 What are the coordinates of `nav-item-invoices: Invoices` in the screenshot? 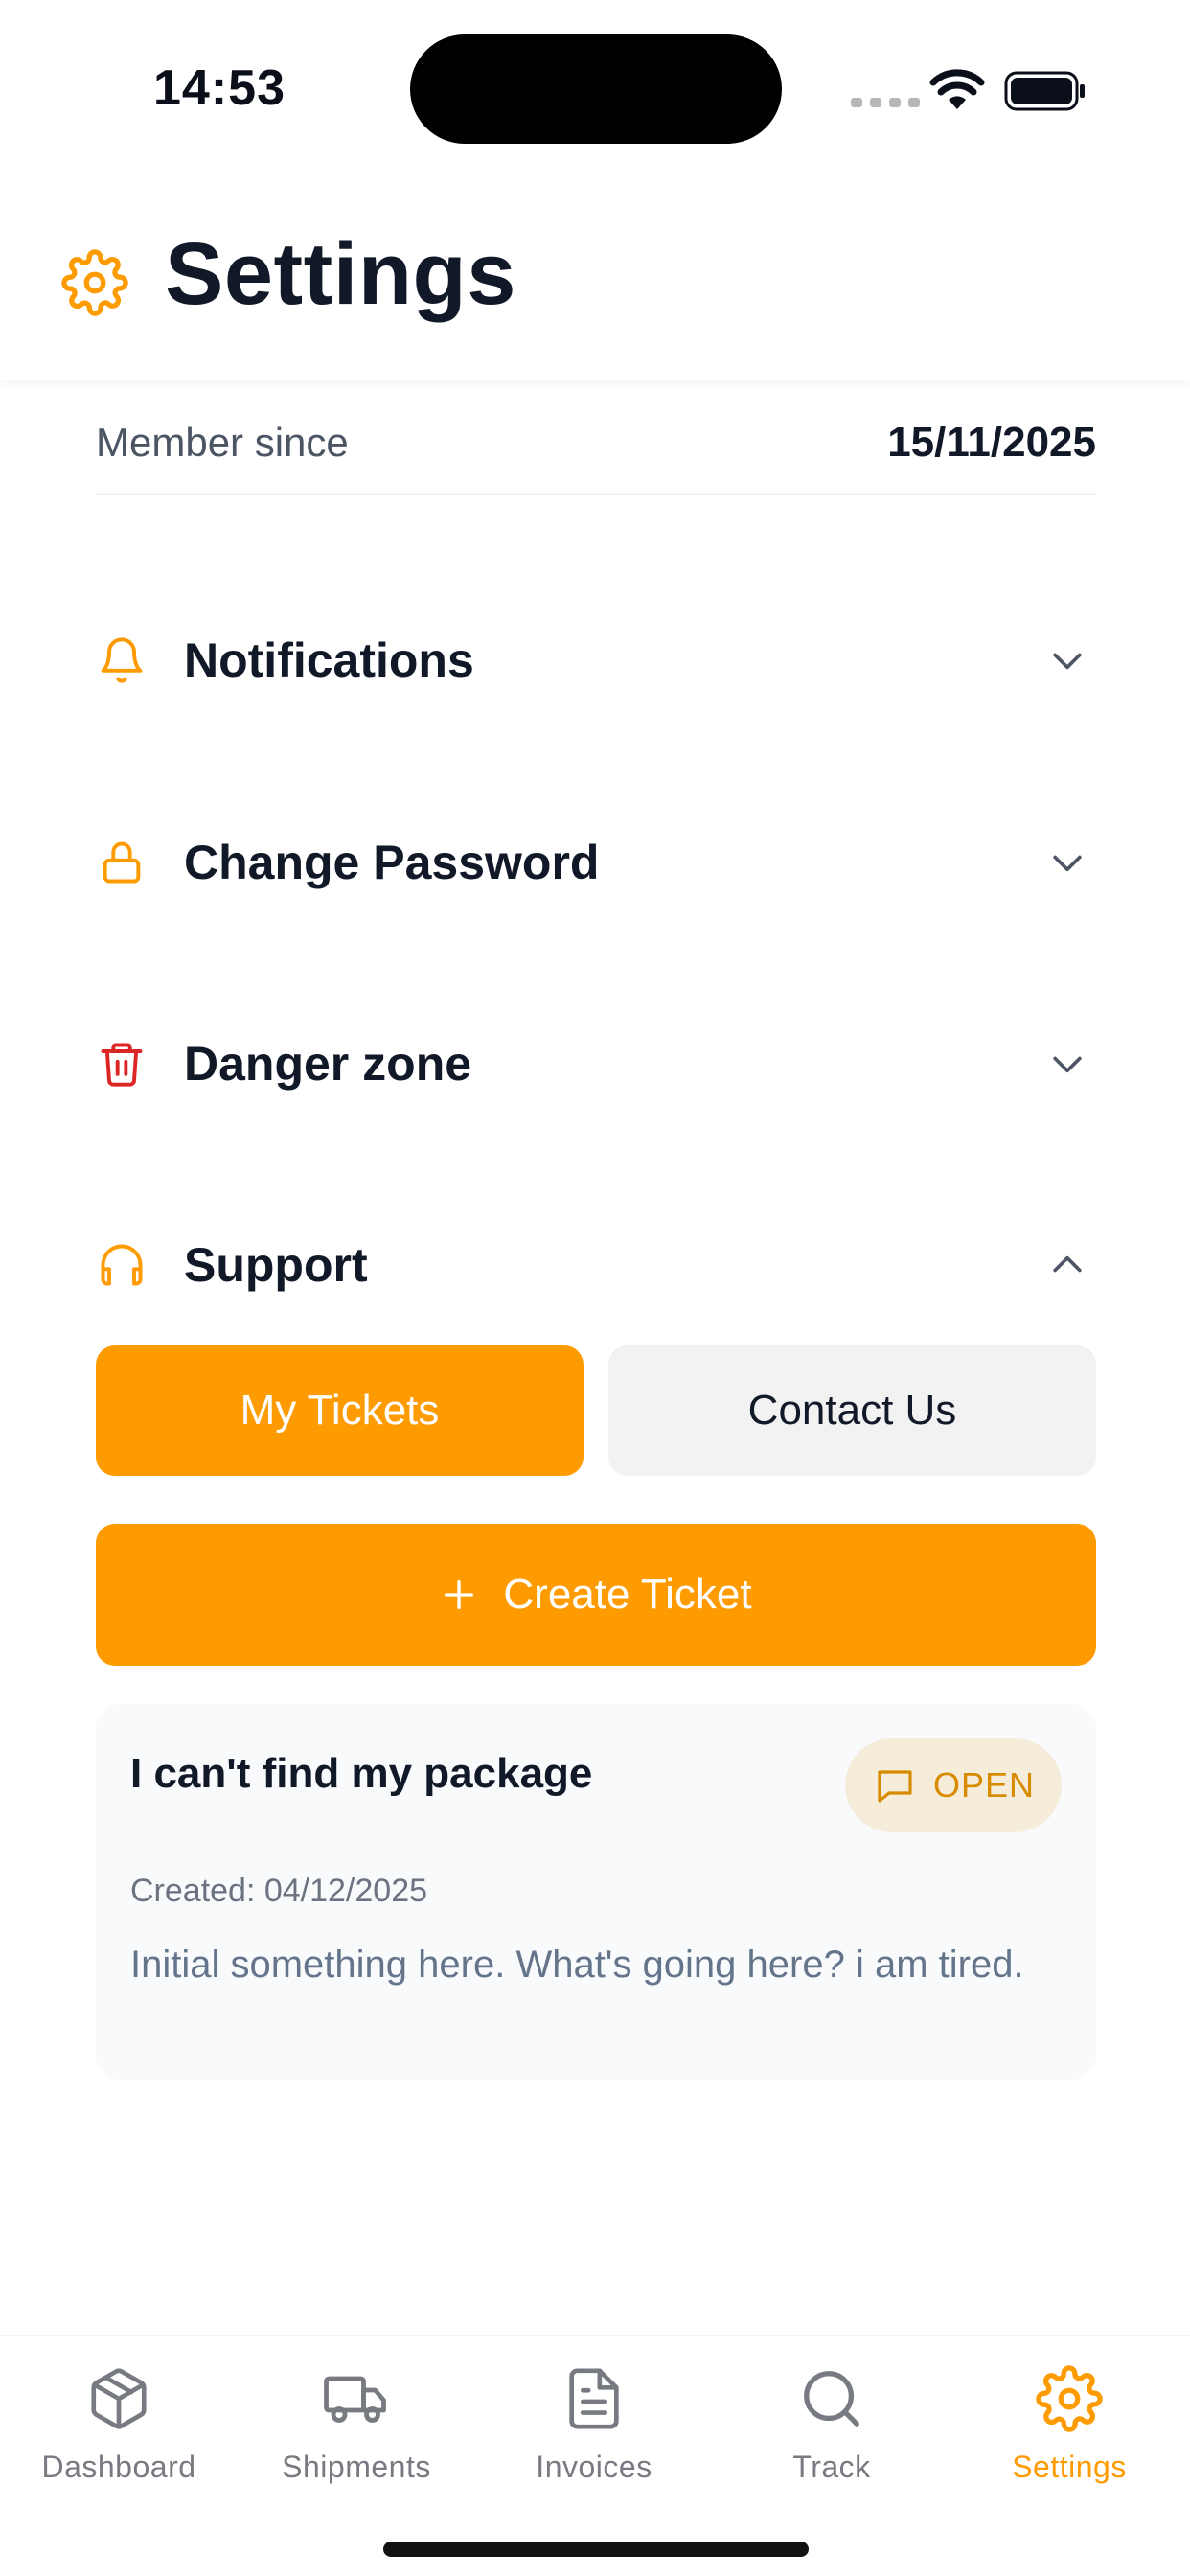 It's located at (594, 2423).